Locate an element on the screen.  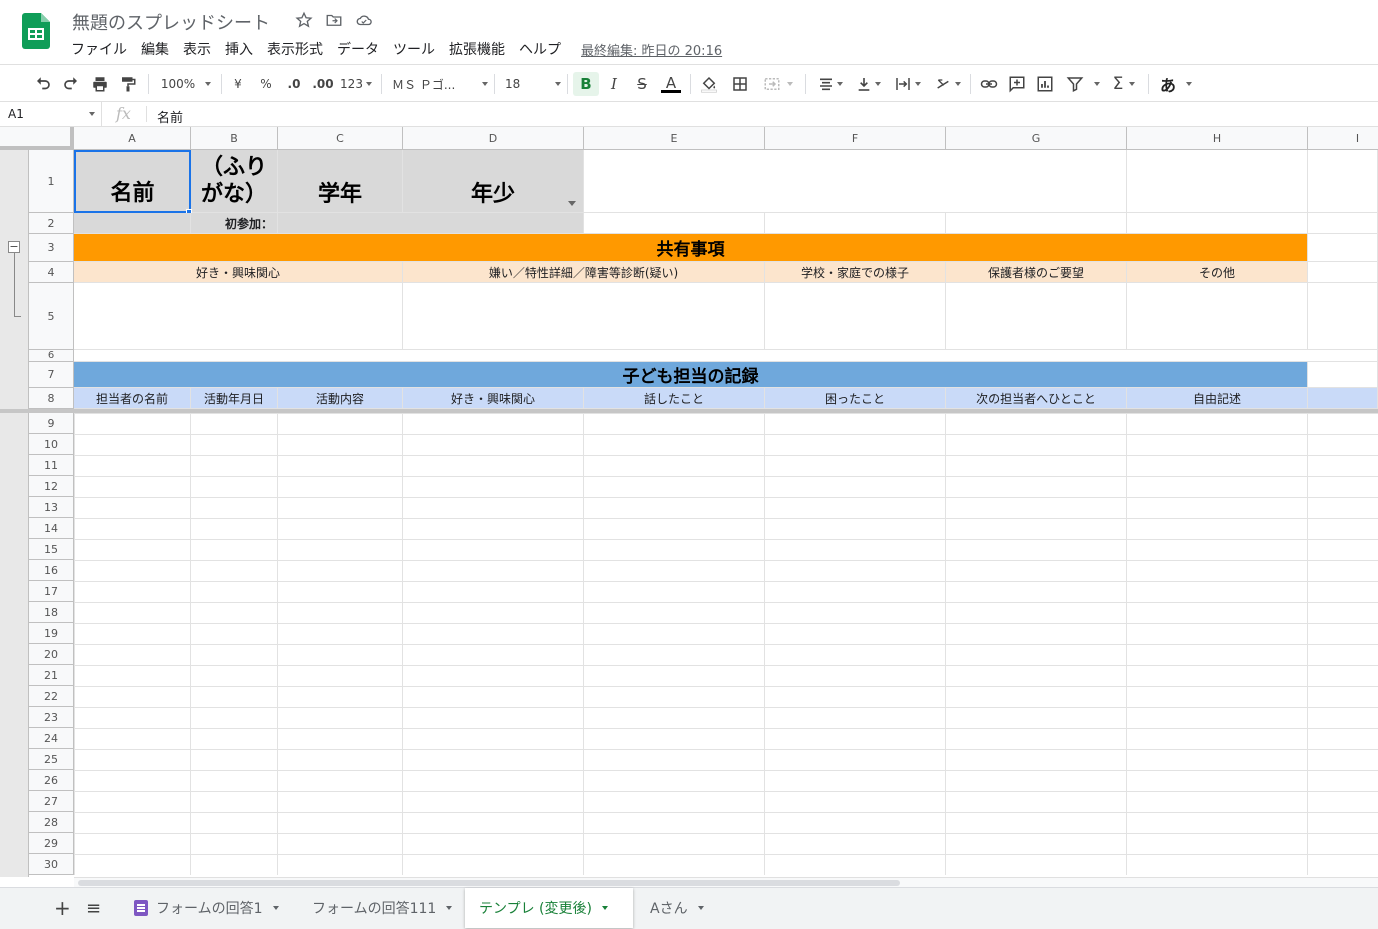
row-header-12: 12 is located at coordinates (51, 486).